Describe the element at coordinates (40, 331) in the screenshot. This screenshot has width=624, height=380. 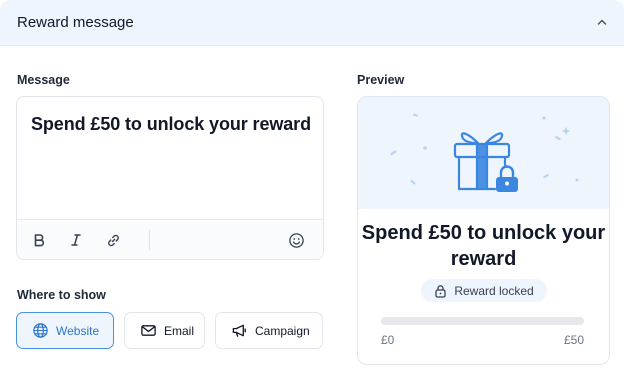
I see `globe-icon` at that location.